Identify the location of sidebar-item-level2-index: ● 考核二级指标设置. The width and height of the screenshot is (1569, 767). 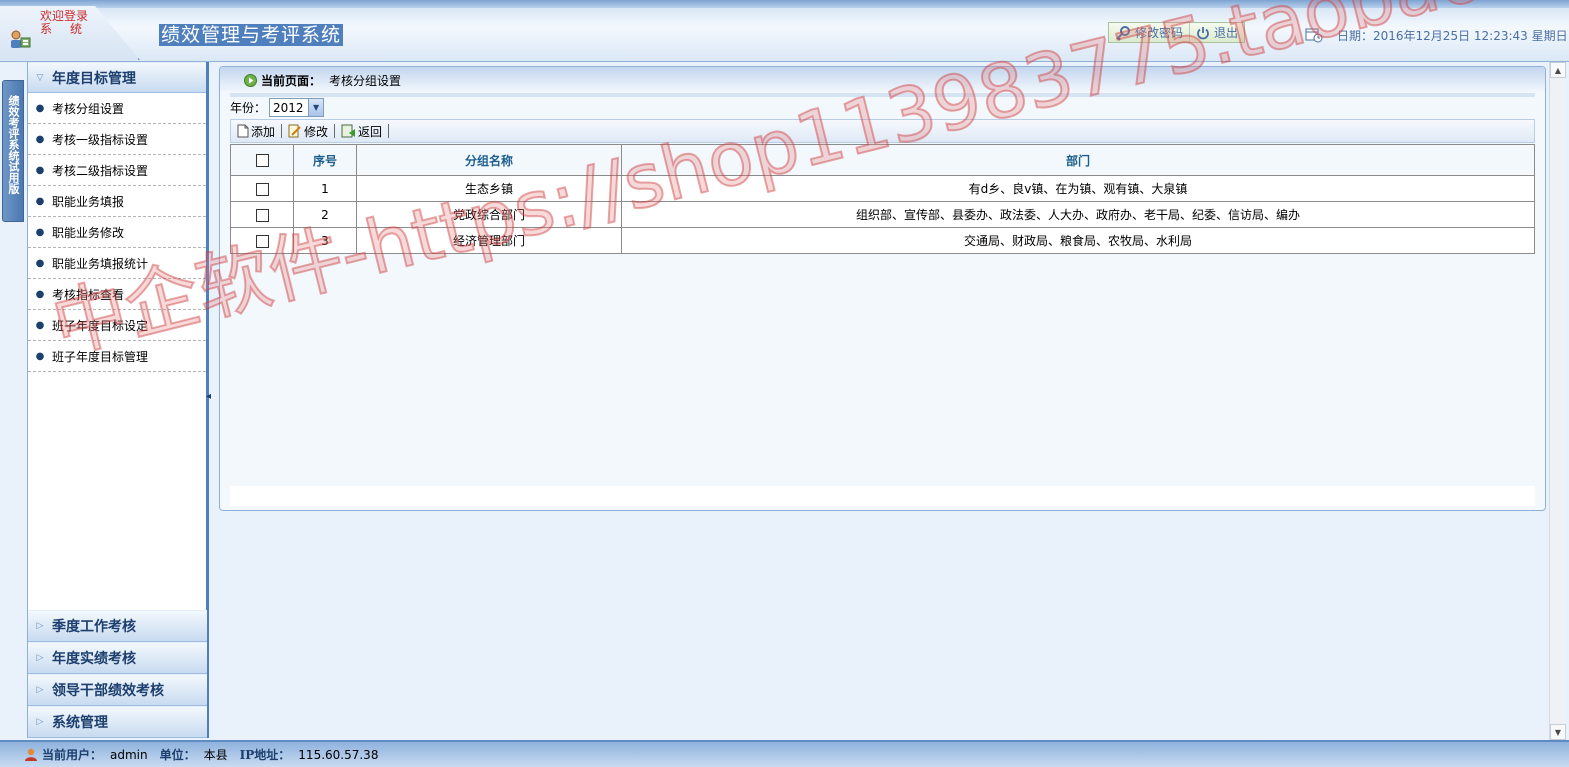
(117, 170).